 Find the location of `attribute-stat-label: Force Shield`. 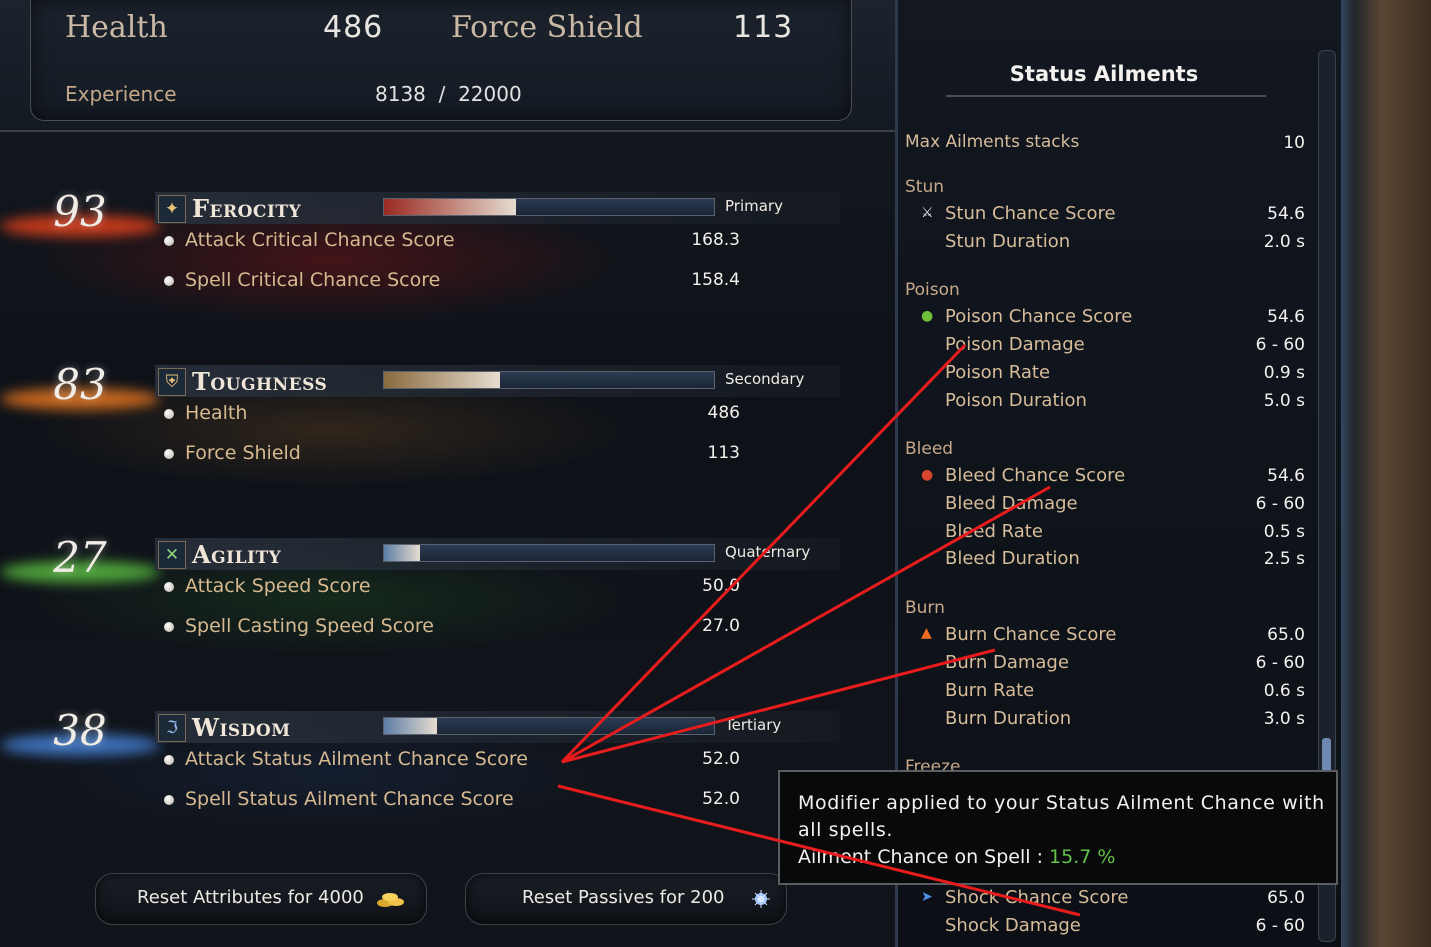

attribute-stat-label: Force Shield is located at coordinates (243, 453).